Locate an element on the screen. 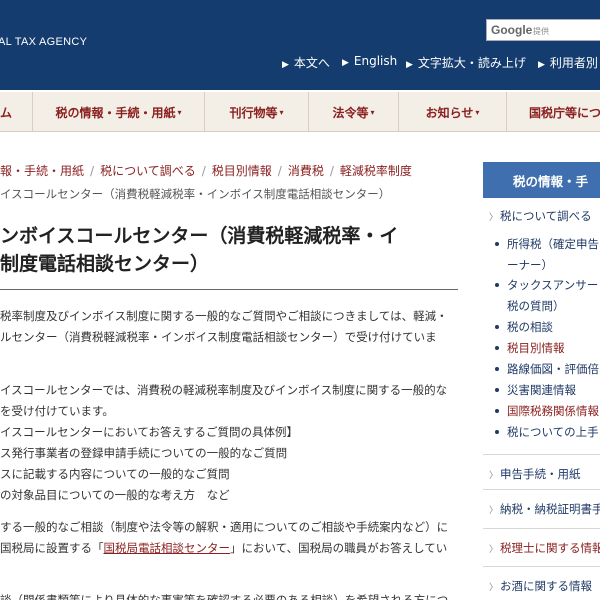 The image size is (600, 600). util-link-main-content: ▶ 本文へ is located at coordinates (306, 62).